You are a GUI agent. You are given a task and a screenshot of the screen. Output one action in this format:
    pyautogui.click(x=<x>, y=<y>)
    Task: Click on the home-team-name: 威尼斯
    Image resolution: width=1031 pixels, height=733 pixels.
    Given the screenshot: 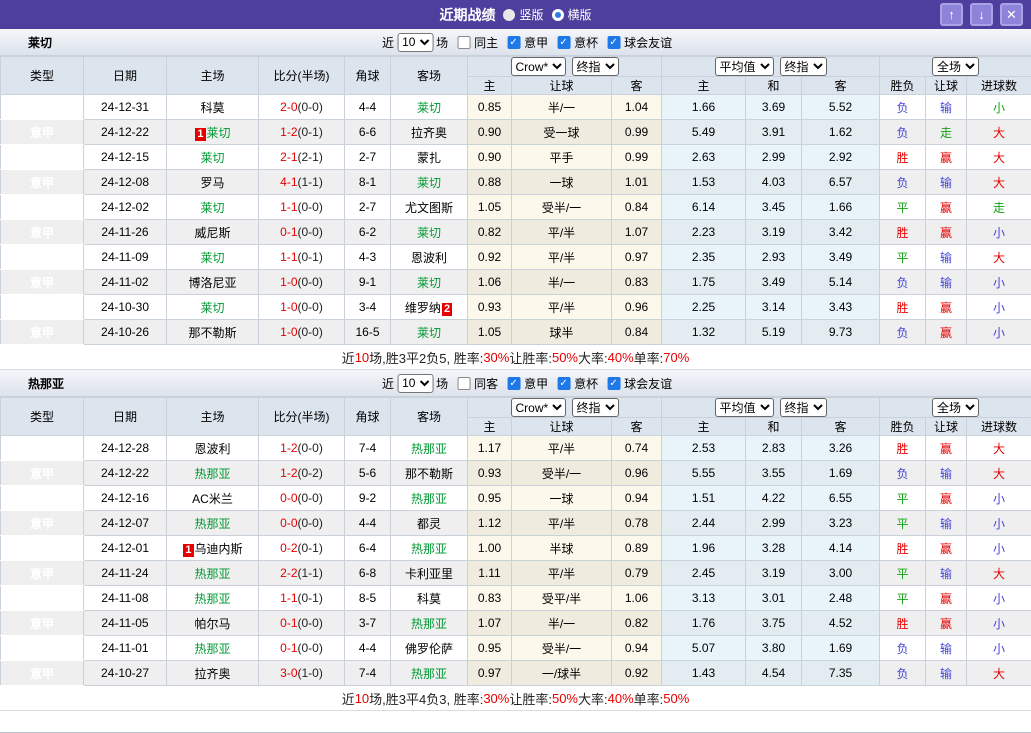 What is the action you would take?
    pyautogui.click(x=212, y=232)
    